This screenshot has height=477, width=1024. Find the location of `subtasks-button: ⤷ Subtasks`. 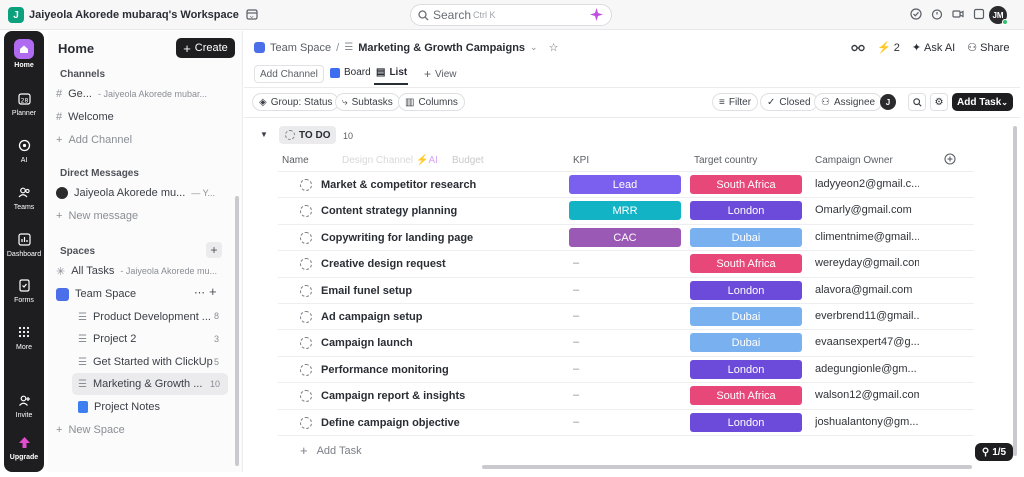

subtasks-button: ⤷ Subtasks is located at coordinates (367, 102).